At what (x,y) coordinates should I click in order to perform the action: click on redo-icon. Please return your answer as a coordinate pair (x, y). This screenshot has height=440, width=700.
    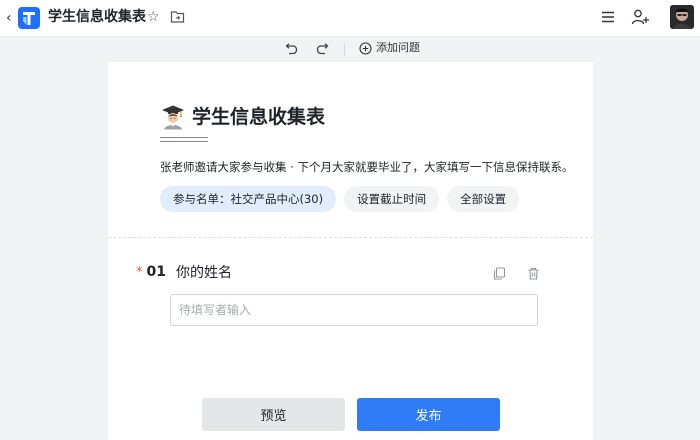
    Looking at the image, I should click on (323, 51).